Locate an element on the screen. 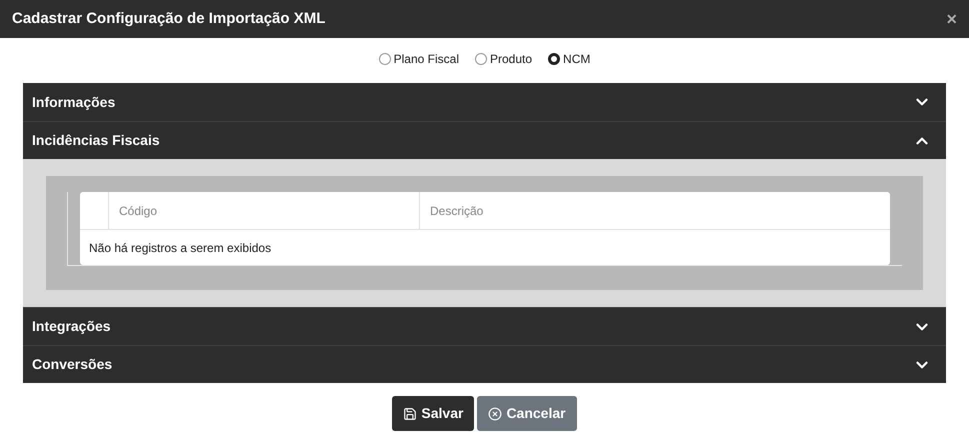 This screenshot has width=969, height=446. column-header: Código is located at coordinates (264, 210).